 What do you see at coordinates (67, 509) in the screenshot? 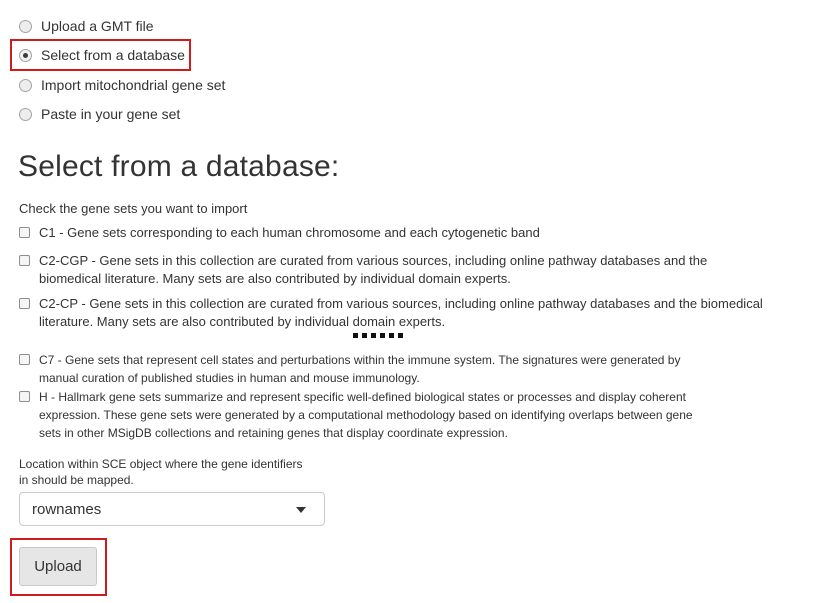
I see `location-select-value: rownames` at bounding box center [67, 509].